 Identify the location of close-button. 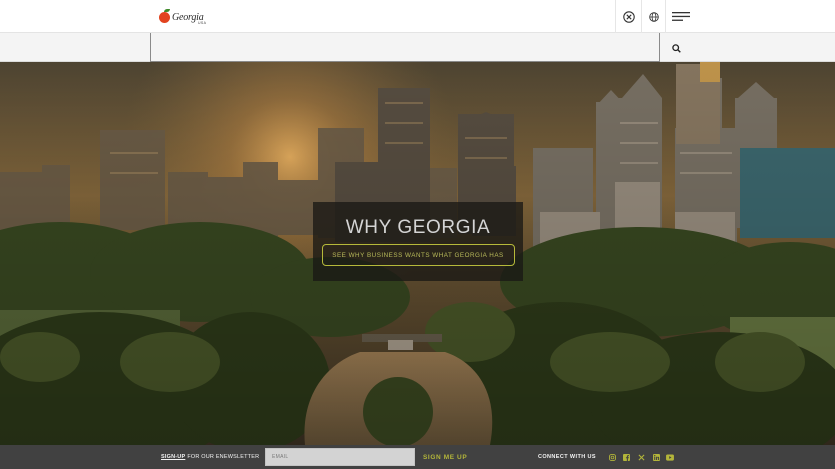
(628, 16).